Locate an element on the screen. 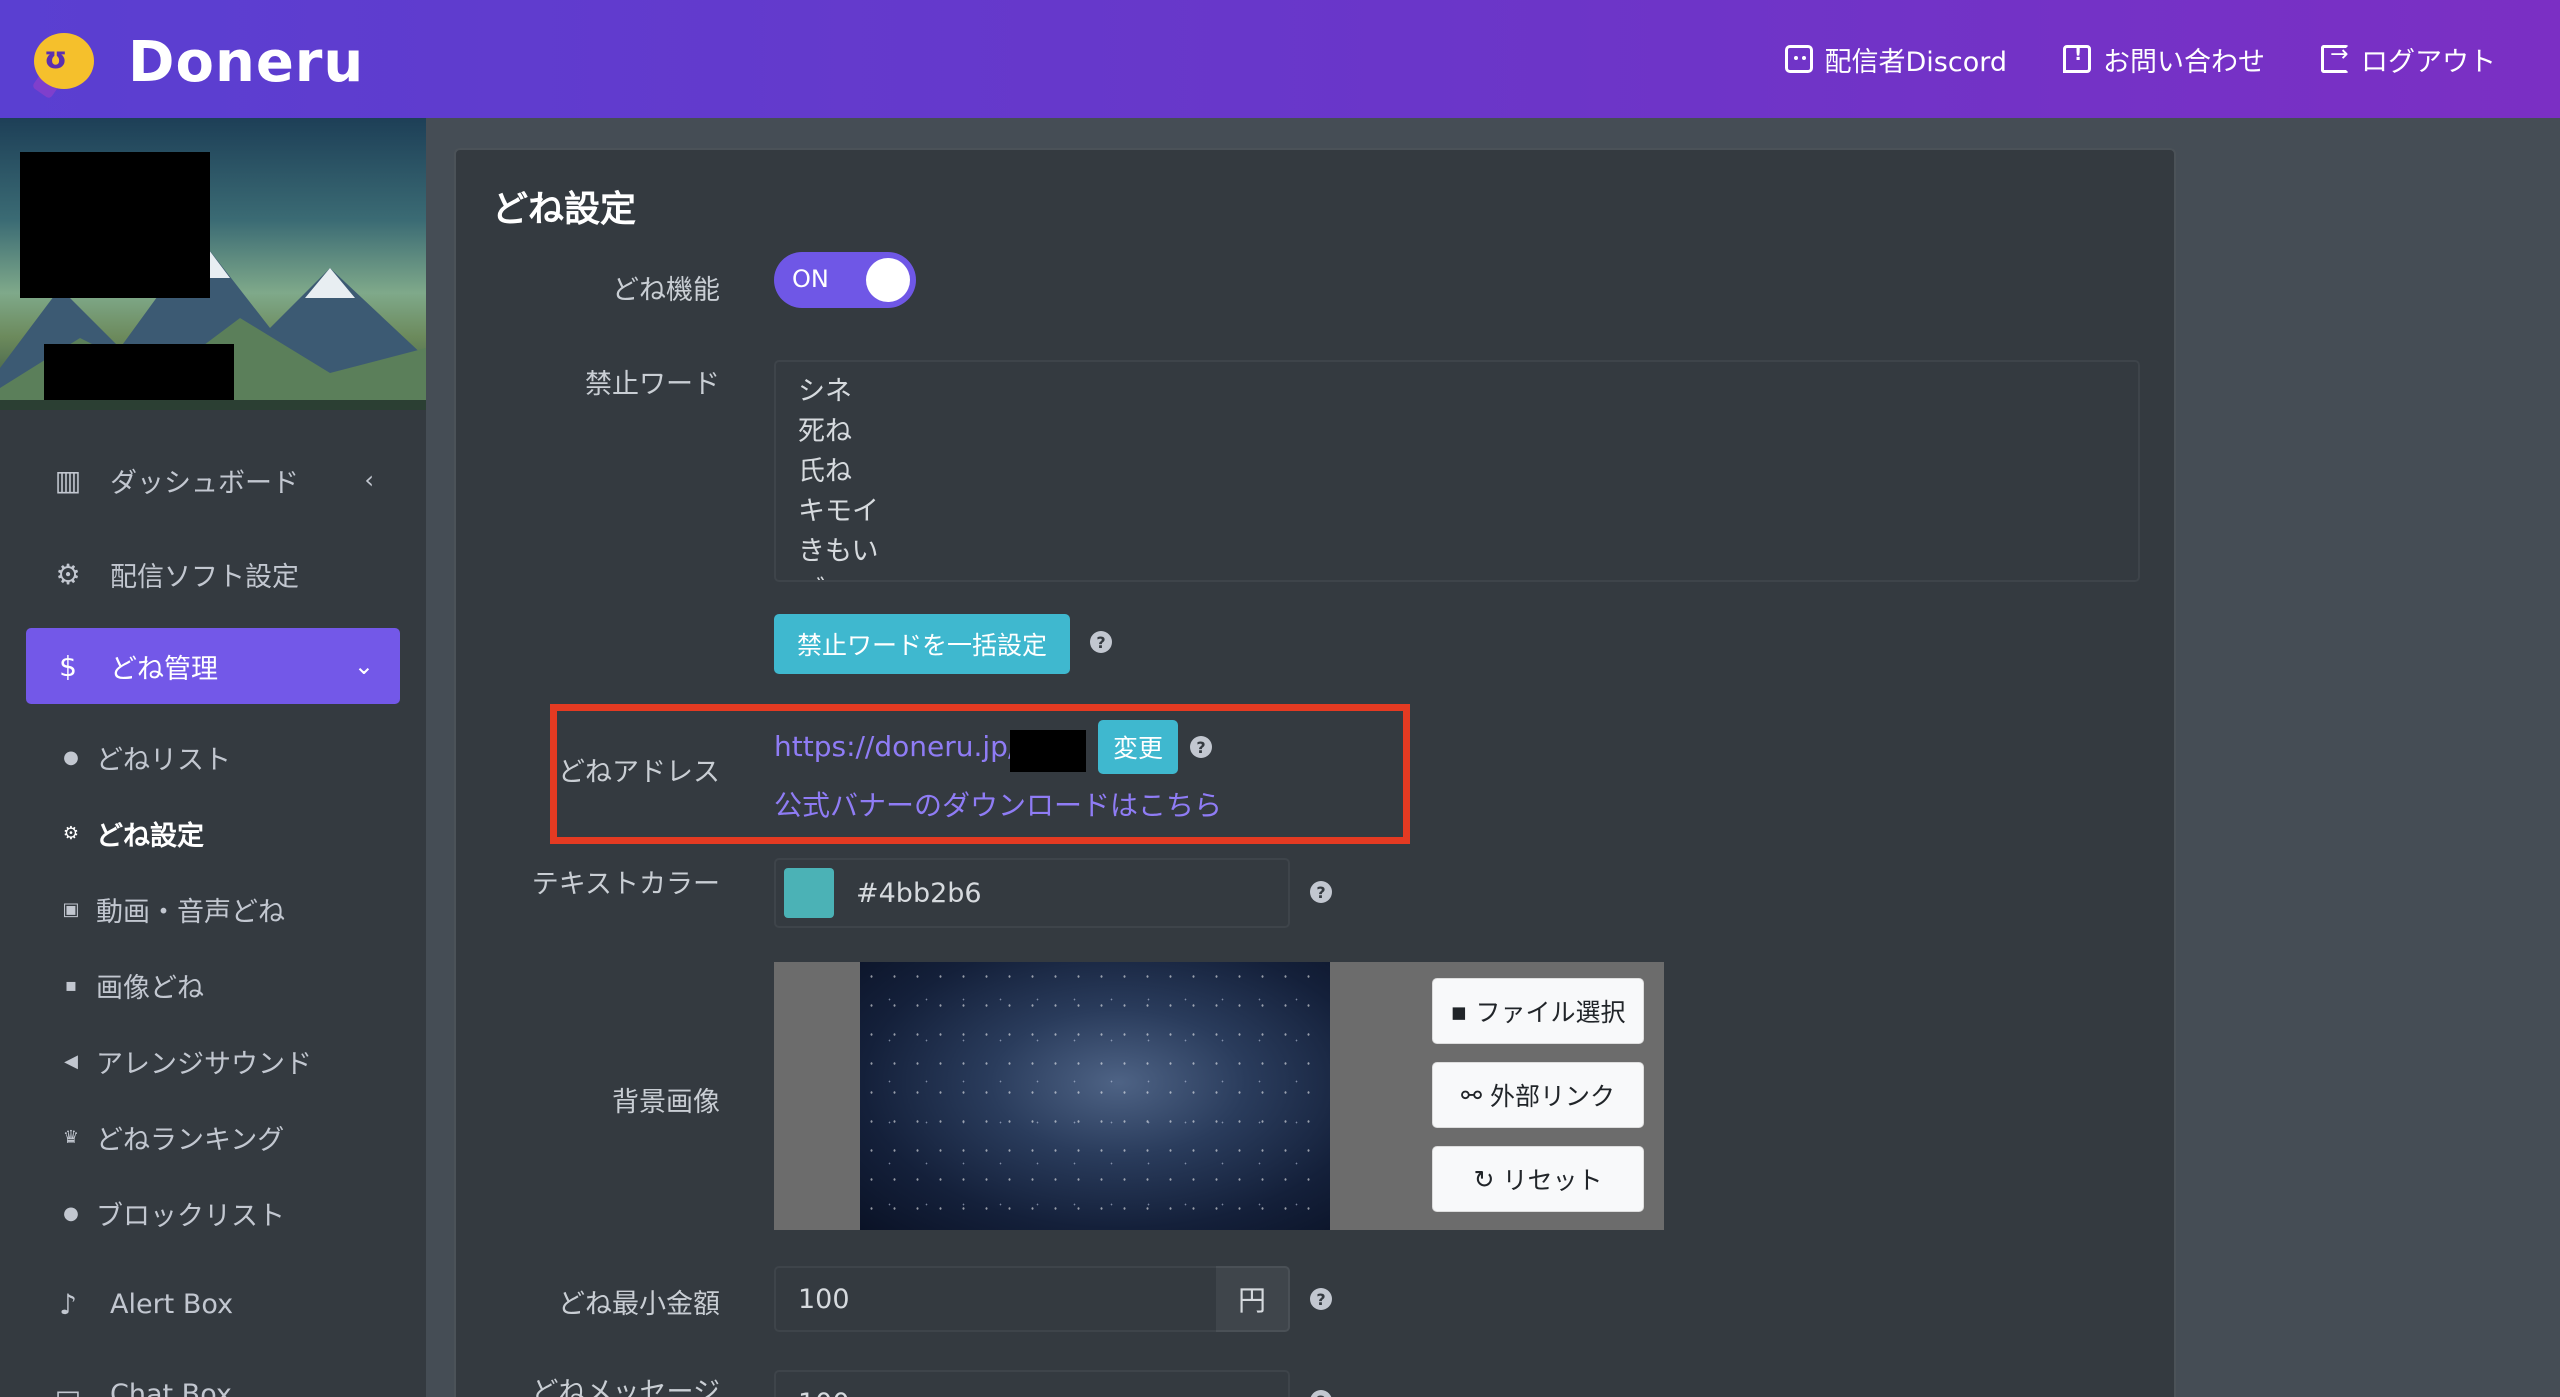 The image size is (2560, 1397). sidebar-item-label: Chat Box is located at coordinates (171, 1387).